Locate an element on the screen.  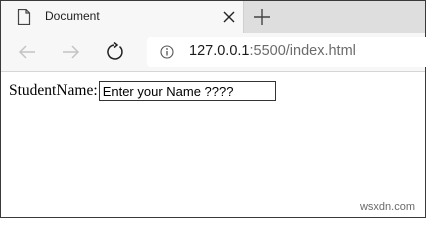
forward-arrow-icon is located at coordinates (71, 52).